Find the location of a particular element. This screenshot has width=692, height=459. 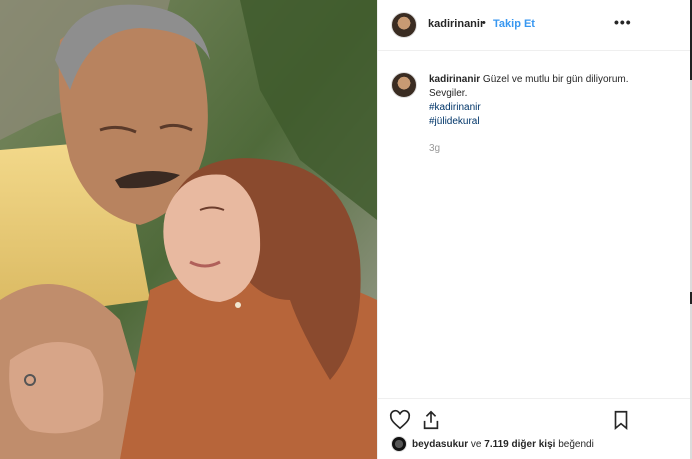

follow-button: Takip Et is located at coordinates (514, 24).